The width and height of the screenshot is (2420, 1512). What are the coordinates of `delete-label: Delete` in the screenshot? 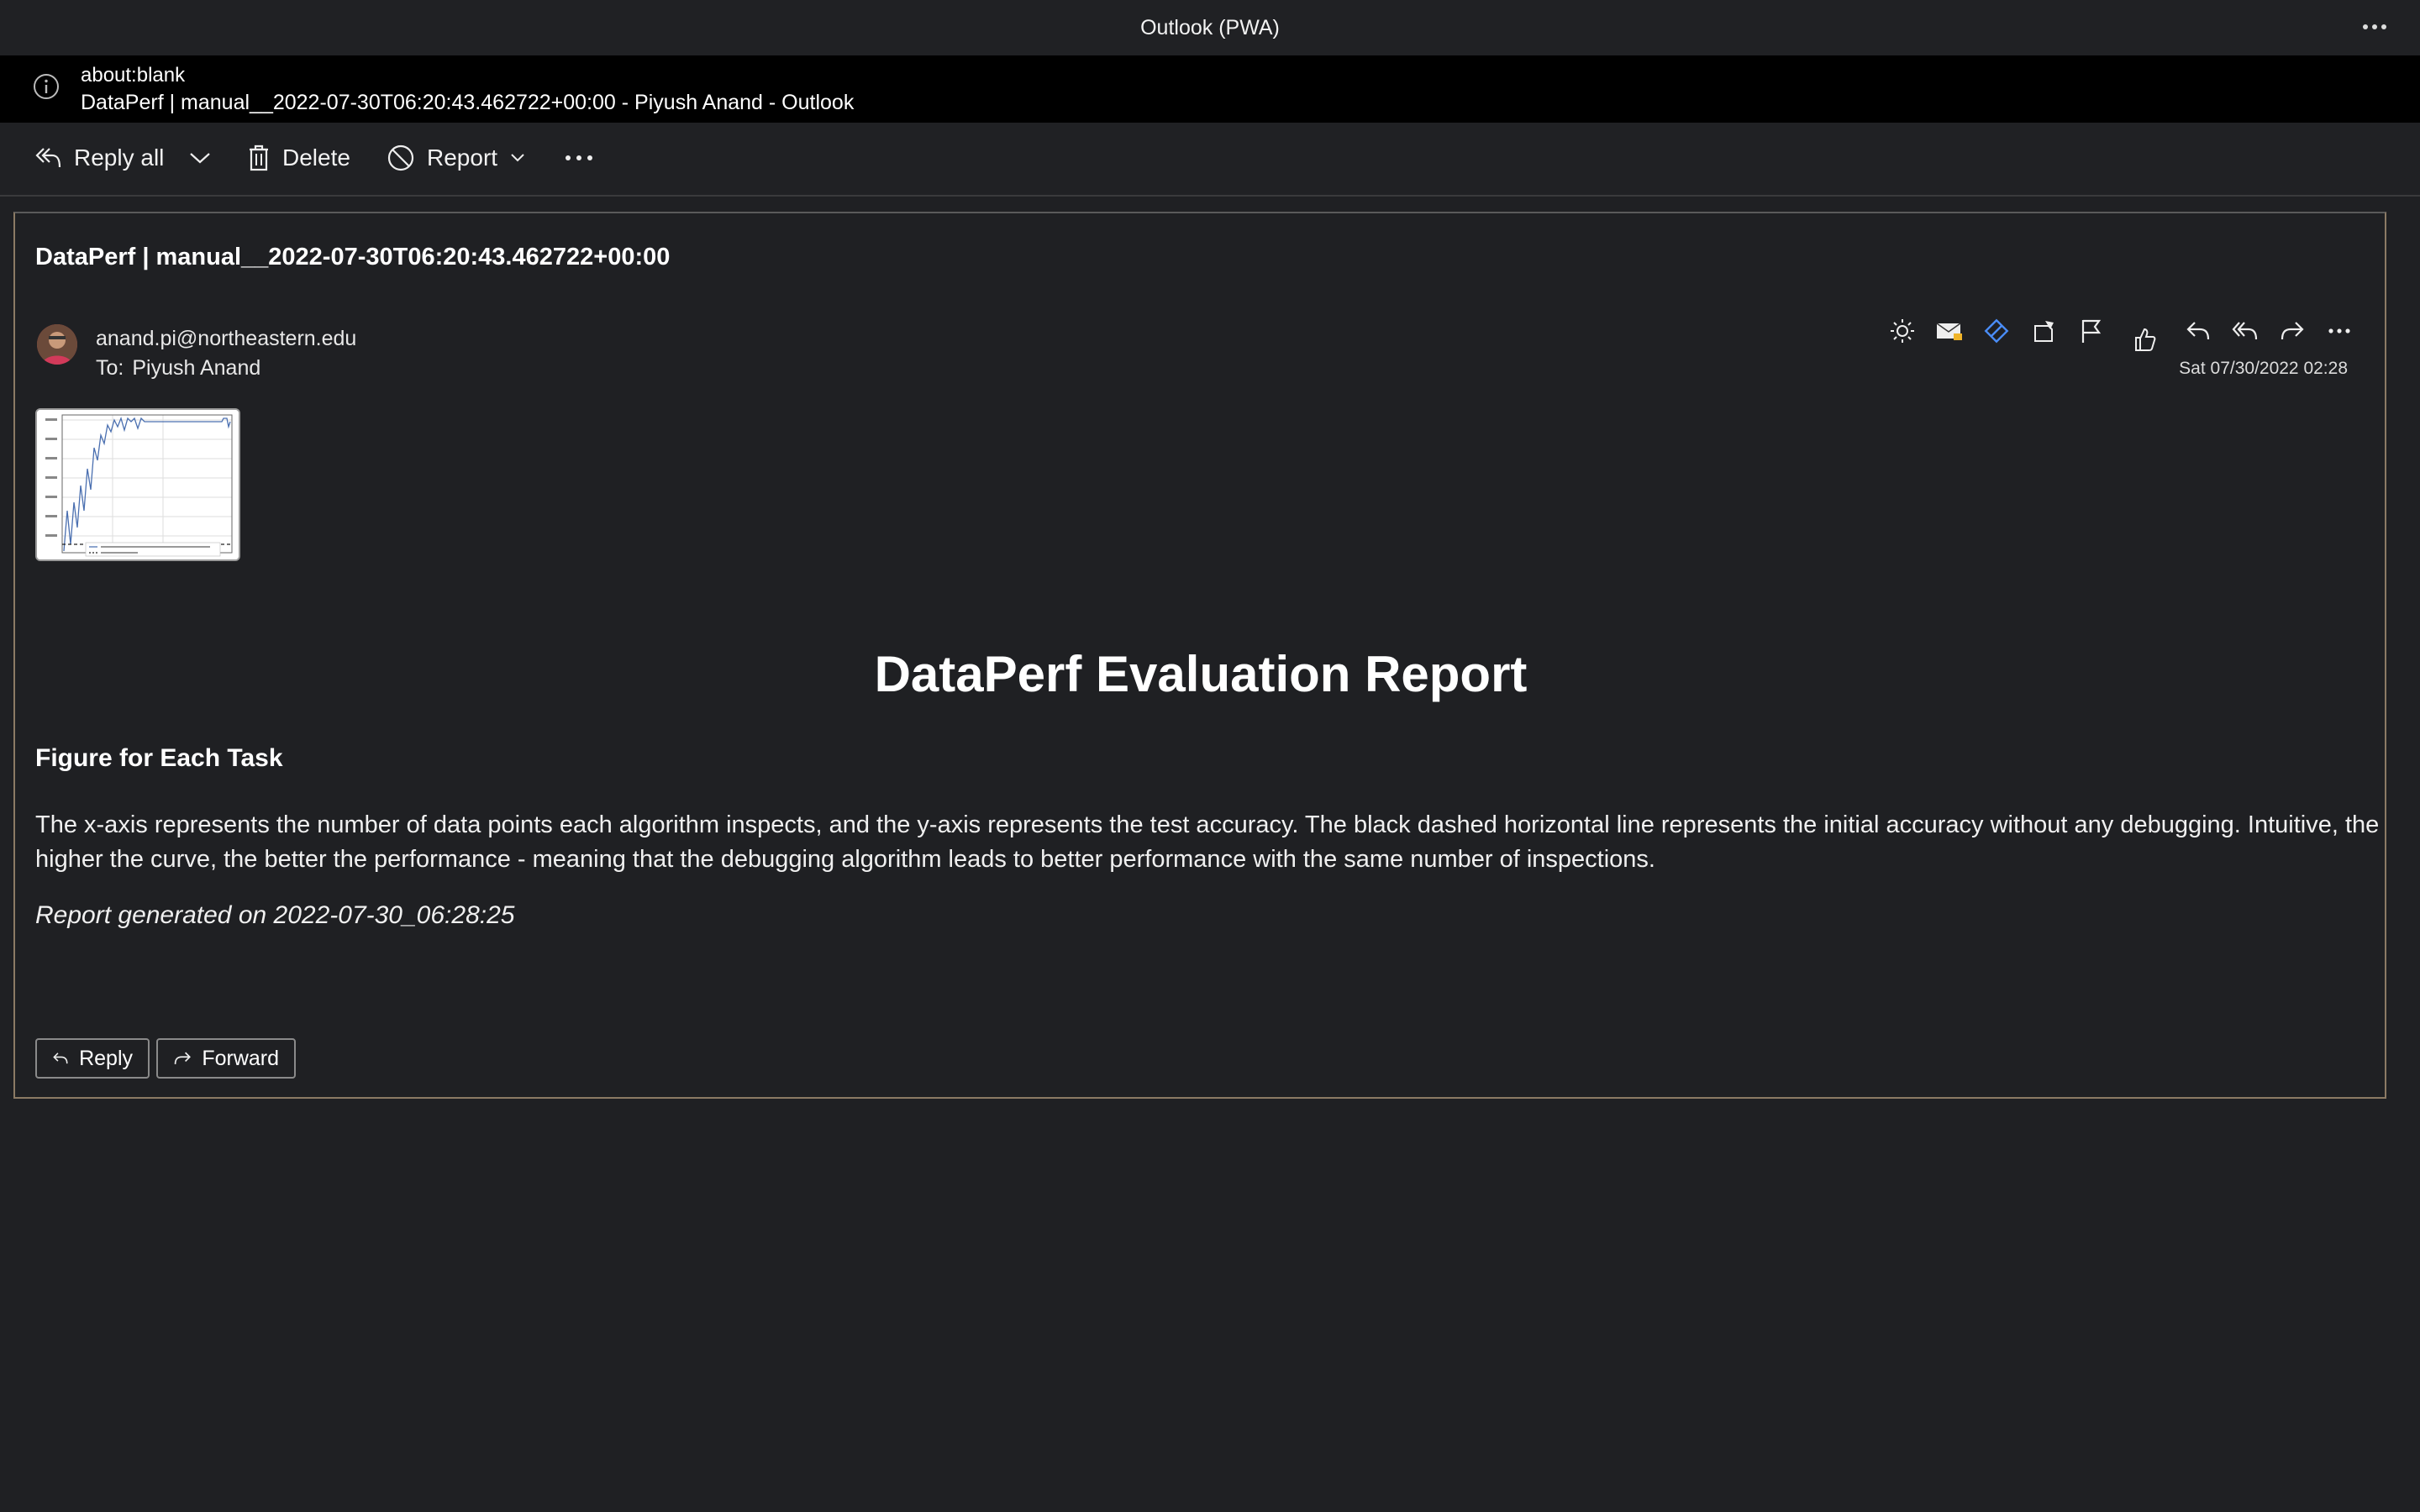 It's located at (316, 157).